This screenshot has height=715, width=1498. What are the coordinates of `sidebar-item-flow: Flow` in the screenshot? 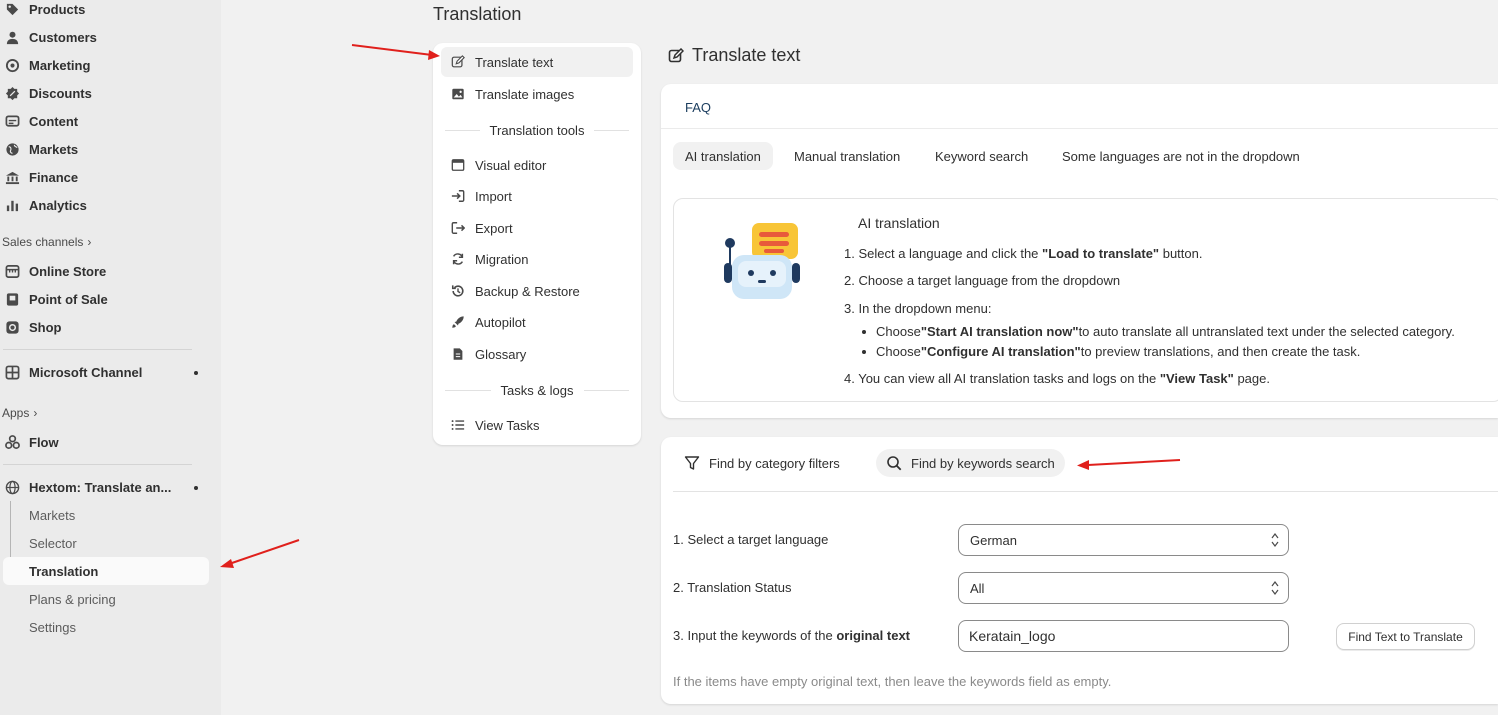 It's located at (29, 442).